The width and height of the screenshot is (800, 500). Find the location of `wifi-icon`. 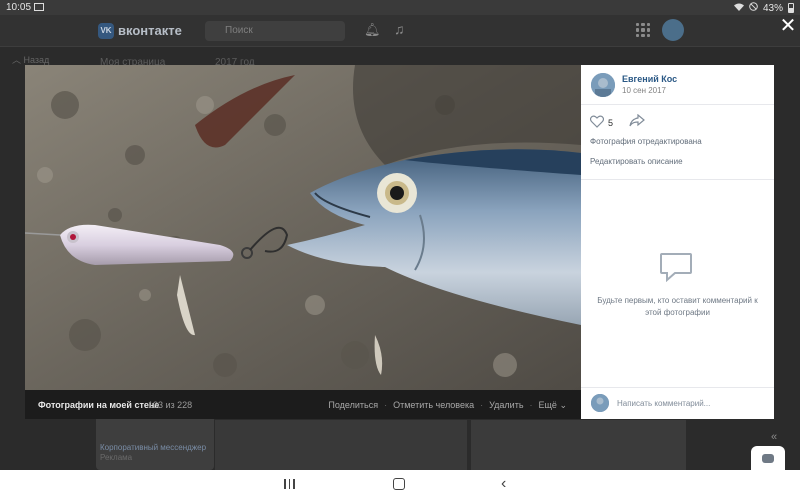

wifi-icon is located at coordinates (738, 8).